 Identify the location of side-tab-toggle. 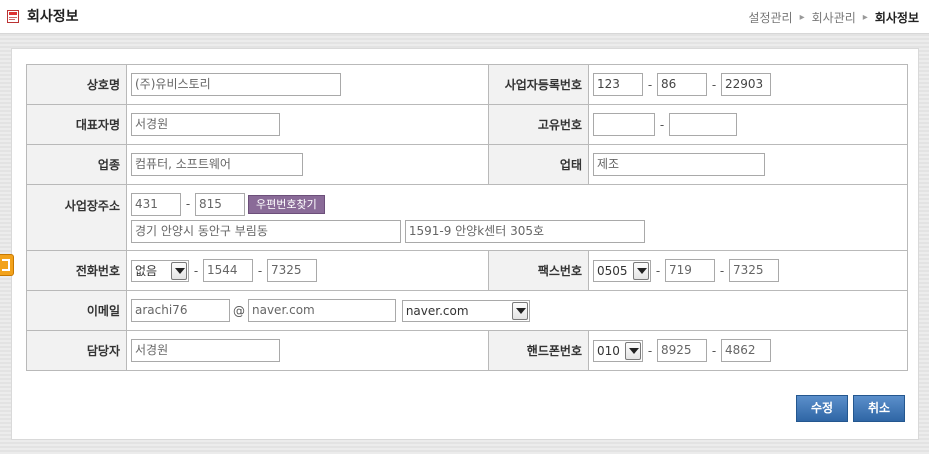
(7, 265).